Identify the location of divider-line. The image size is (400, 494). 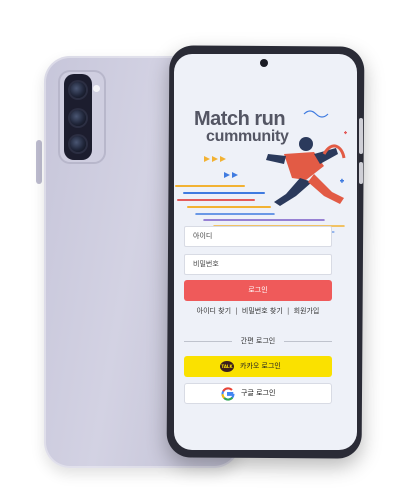
(308, 341).